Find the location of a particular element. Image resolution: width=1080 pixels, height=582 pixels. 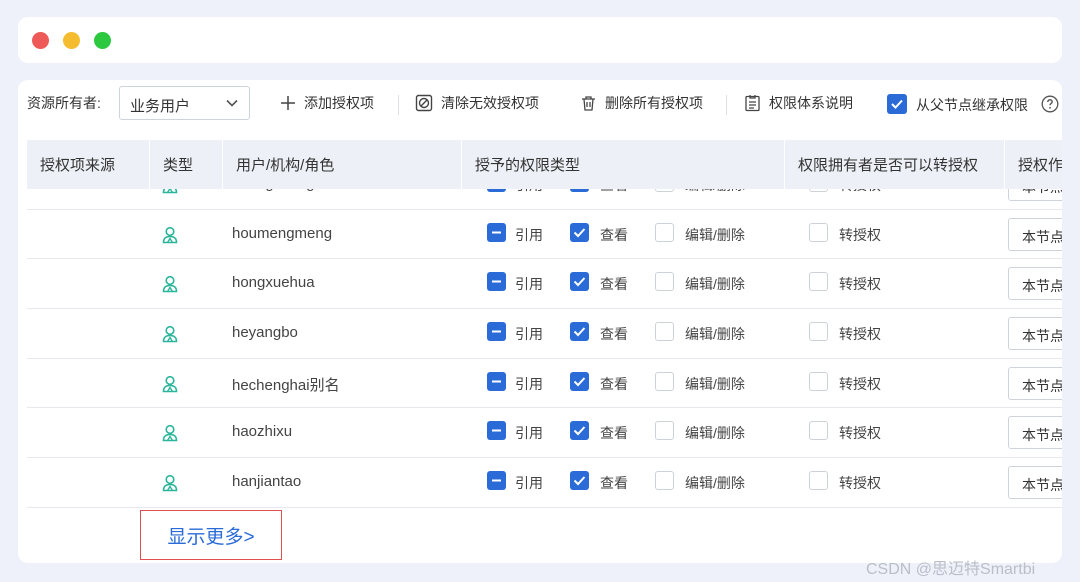

clear-invalid-label: 清除无效授权项 is located at coordinates (490, 103).